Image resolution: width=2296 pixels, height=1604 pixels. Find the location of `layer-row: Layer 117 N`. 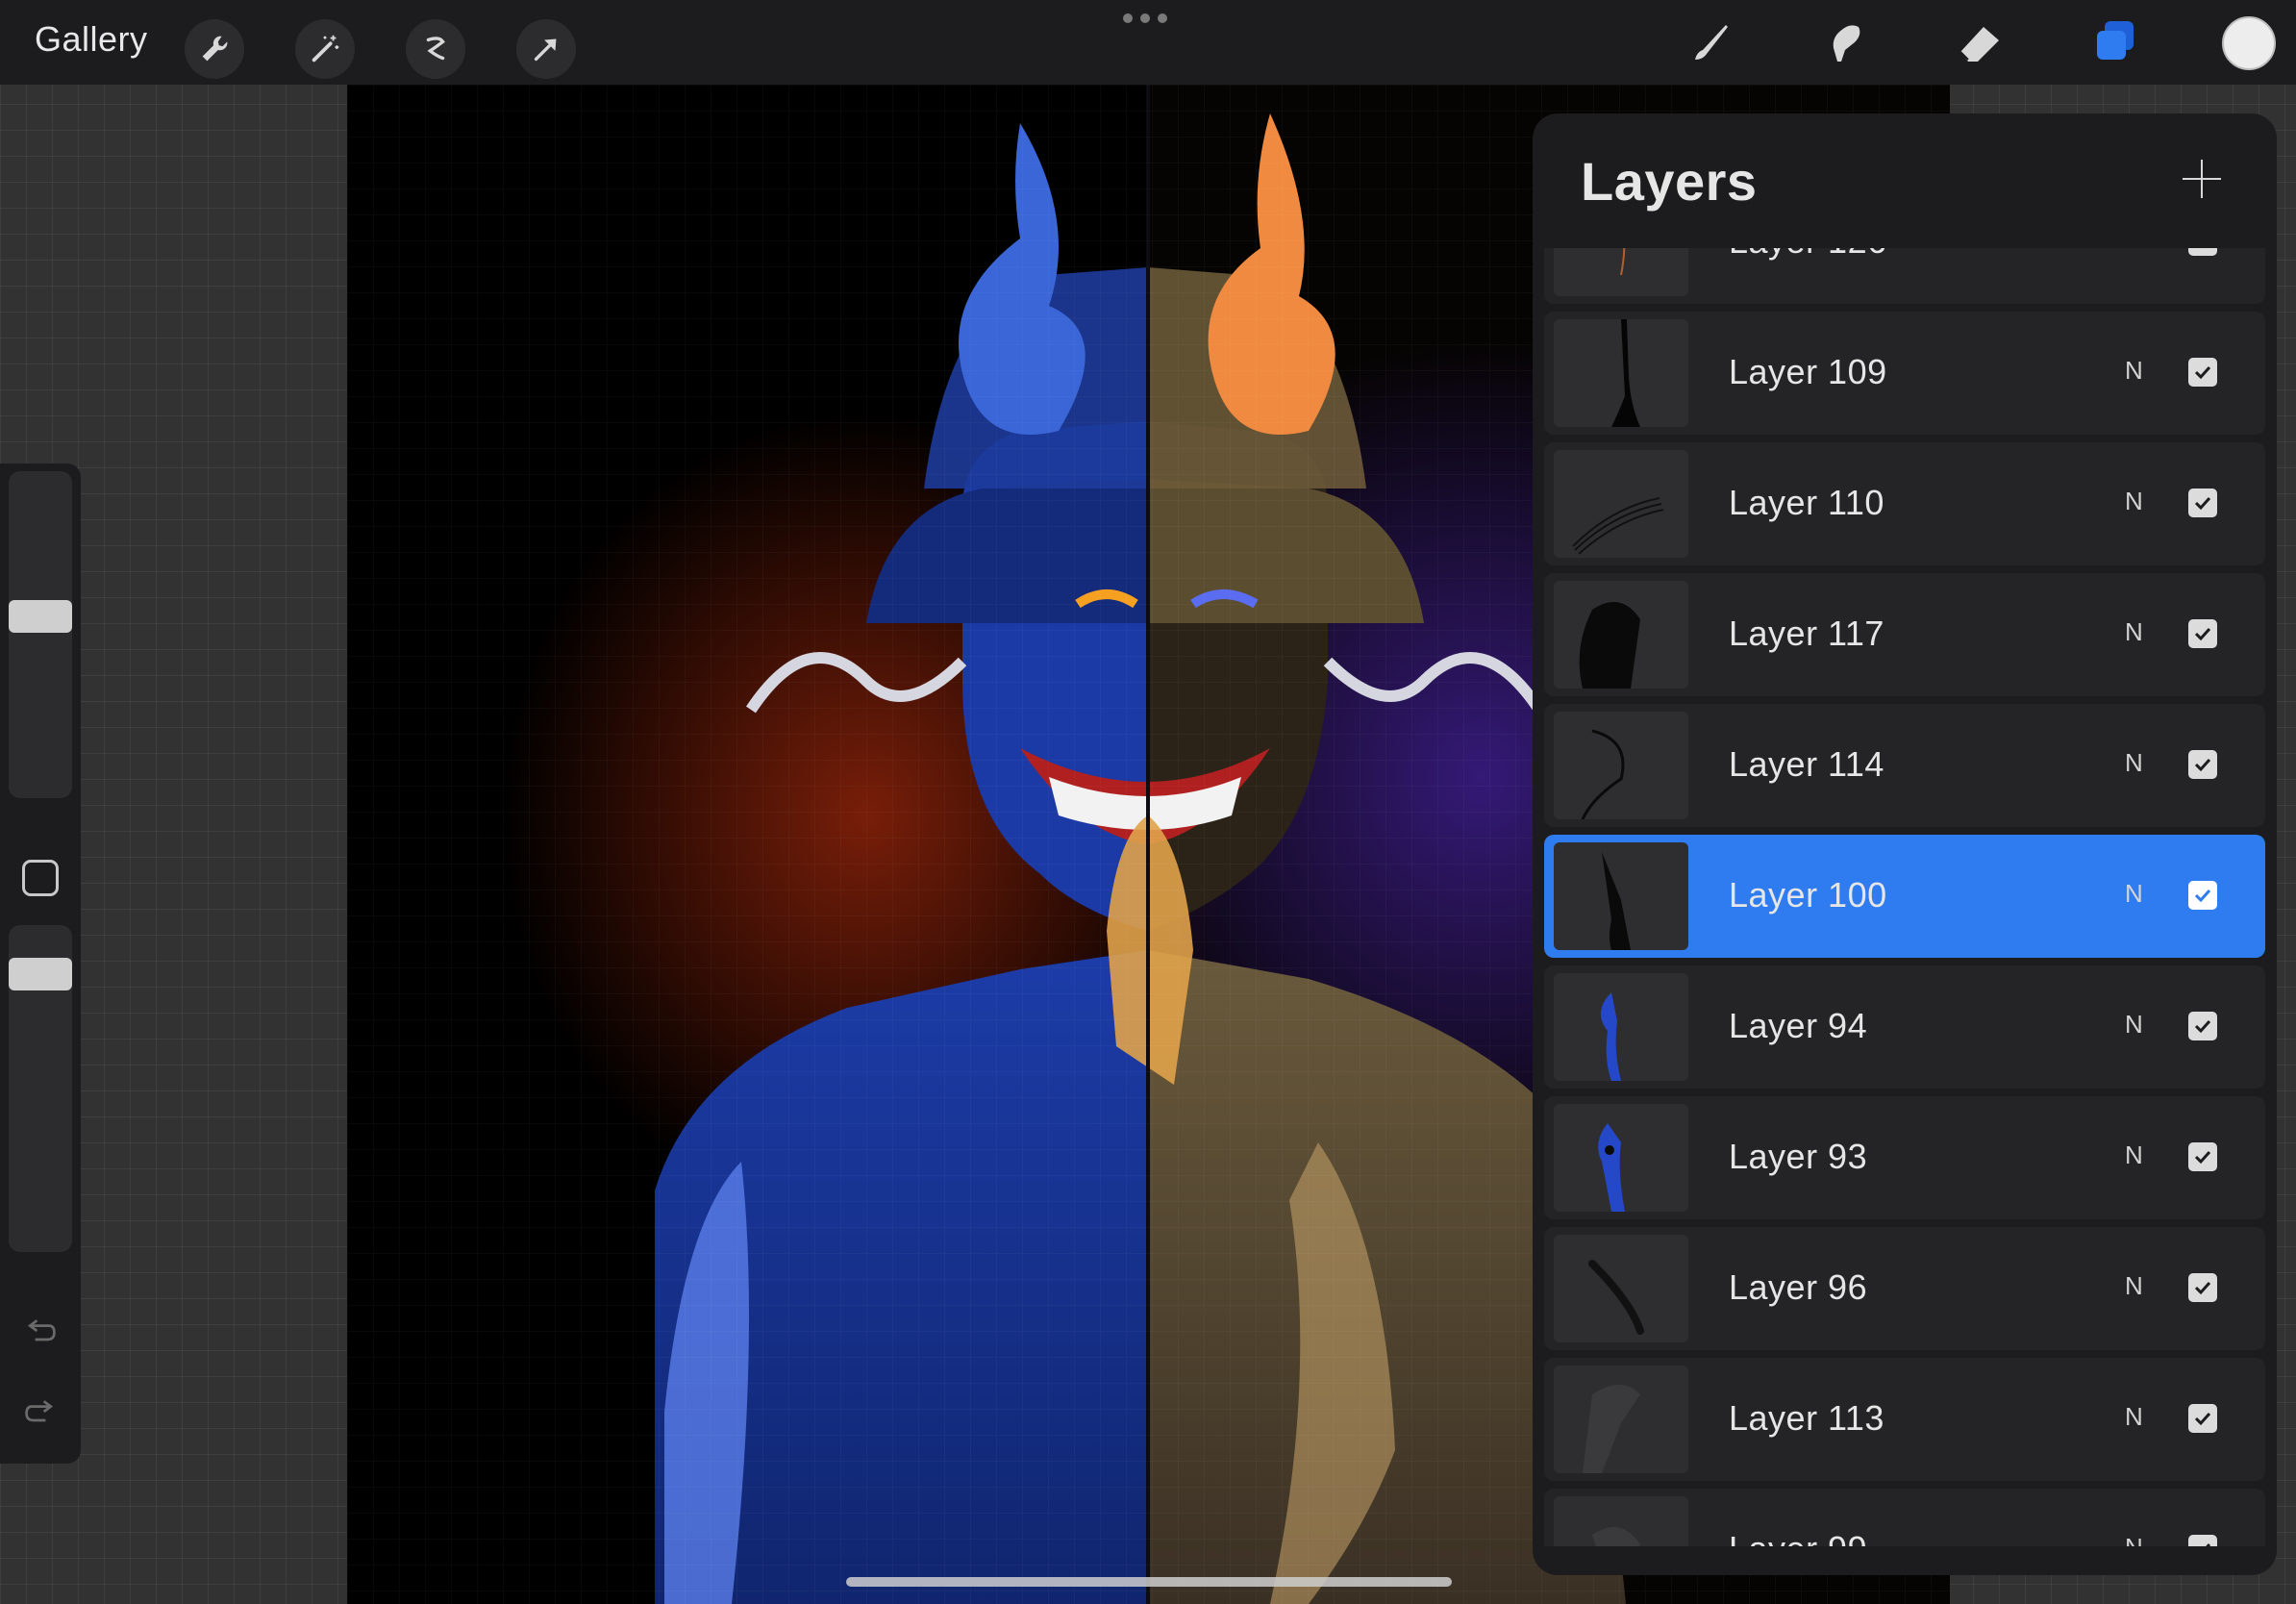

layer-row: Layer 117 N is located at coordinates (1904, 634).